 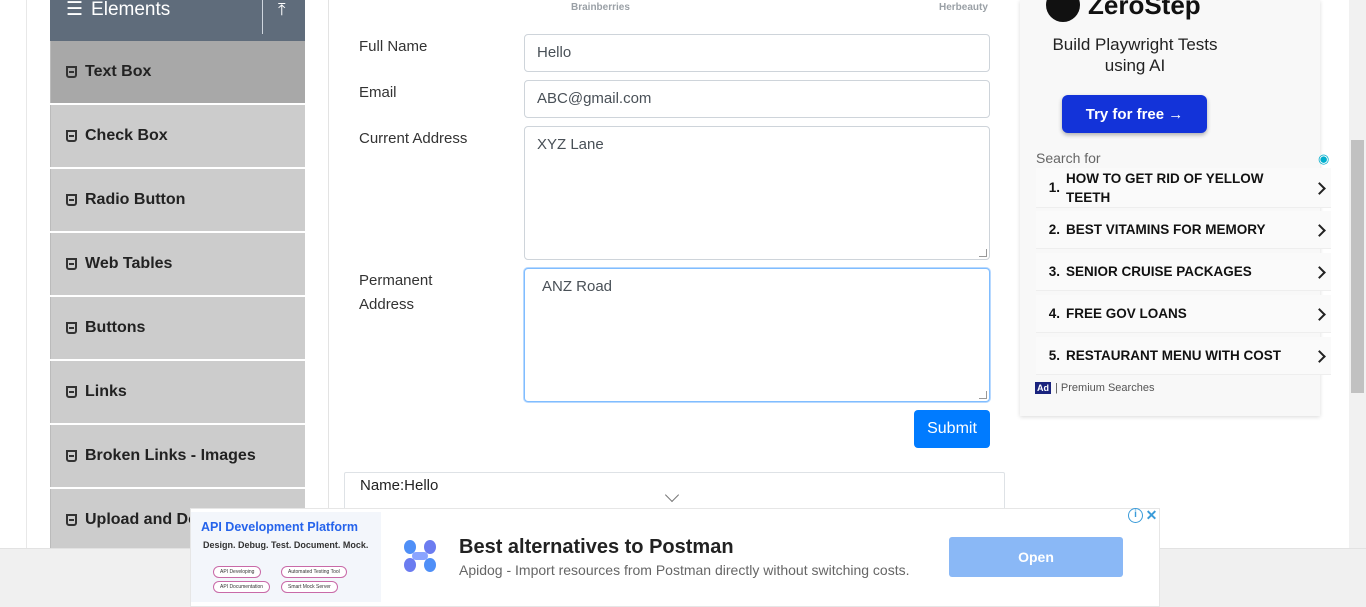 I want to click on feature-pill: API Developing, so click(x=237, y=572).